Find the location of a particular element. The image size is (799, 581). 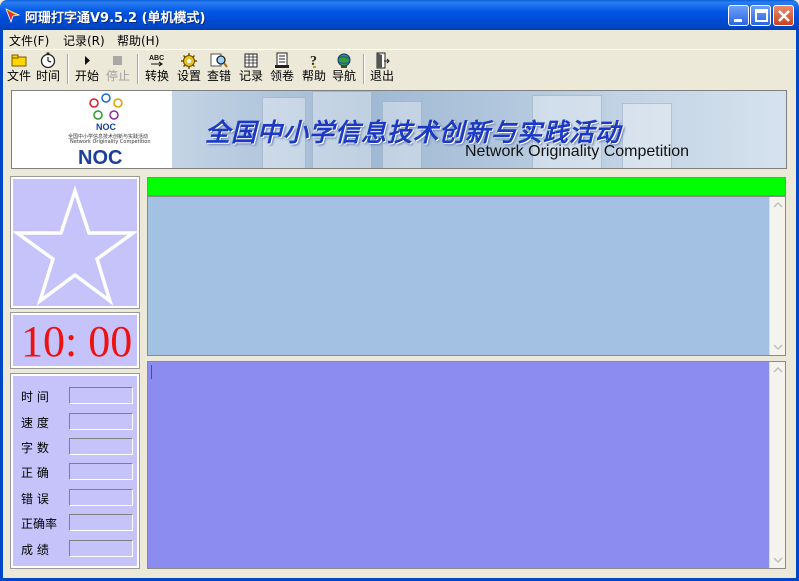

stats-panel: 时 间 速 度 字 数 正 确 错 误 正确率 成 绩 is located at coordinates (75, 471).